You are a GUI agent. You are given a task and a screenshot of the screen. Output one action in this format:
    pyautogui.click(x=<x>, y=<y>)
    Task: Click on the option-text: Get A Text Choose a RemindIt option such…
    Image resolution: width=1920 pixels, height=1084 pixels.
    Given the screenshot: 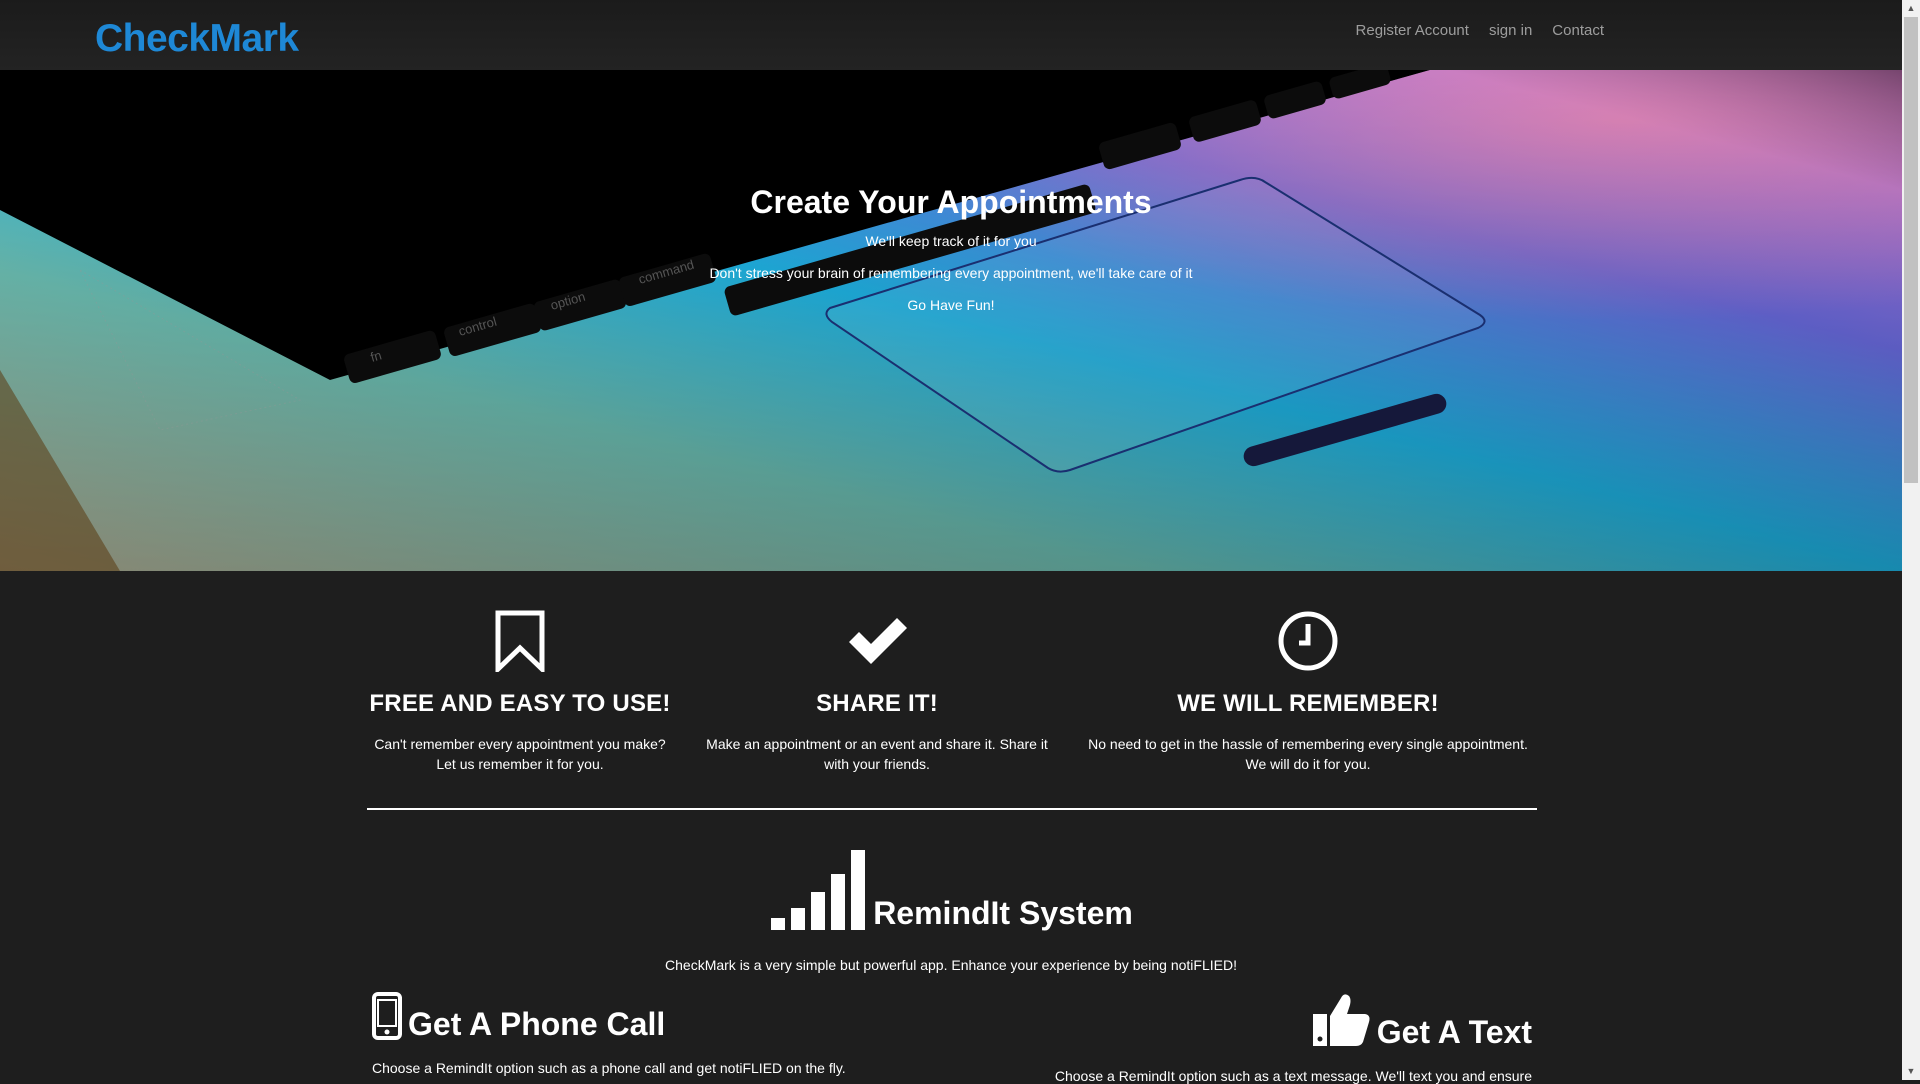 What is the action you would take?
    pyautogui.click(x=1290, y=1038)
    